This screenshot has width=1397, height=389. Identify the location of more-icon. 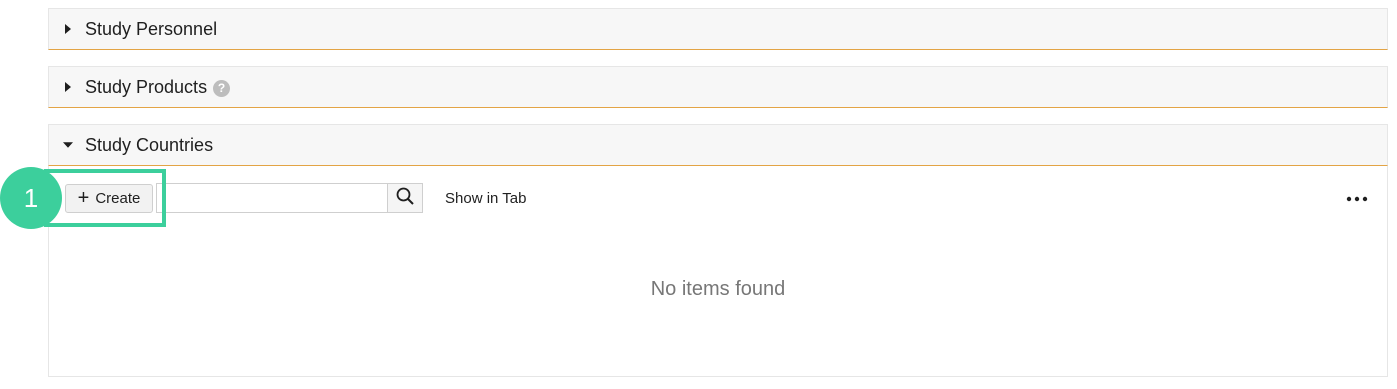
(1357, 198).